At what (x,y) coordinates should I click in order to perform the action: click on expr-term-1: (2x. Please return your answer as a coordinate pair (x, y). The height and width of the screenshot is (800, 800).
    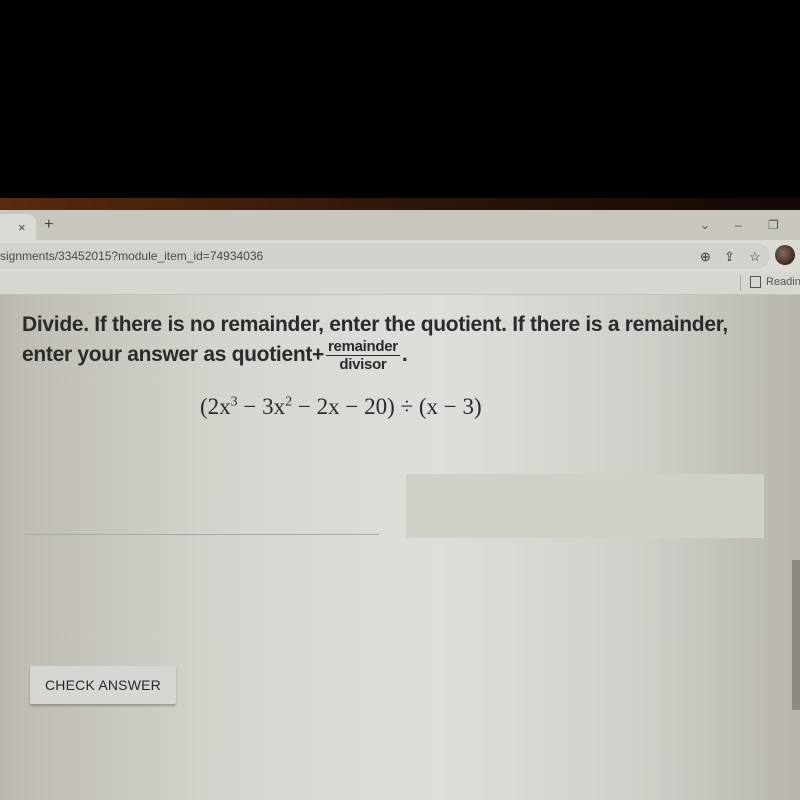
    Looking at the image, I should click on (215, 406).